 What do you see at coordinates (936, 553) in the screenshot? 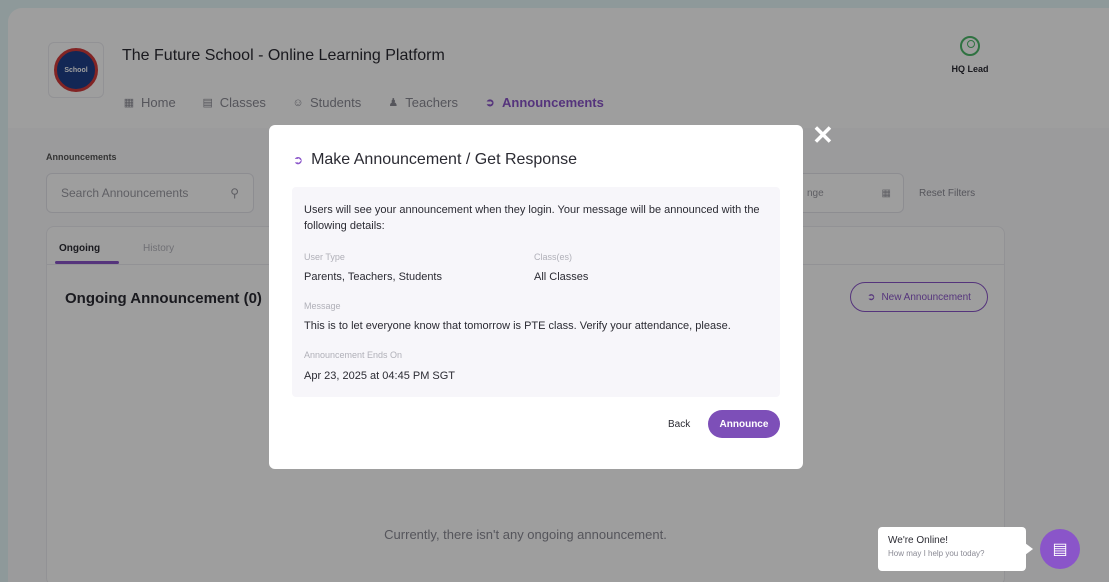
I see `chat-prompt: How may I help you today?` at bounding box center [936, 553].